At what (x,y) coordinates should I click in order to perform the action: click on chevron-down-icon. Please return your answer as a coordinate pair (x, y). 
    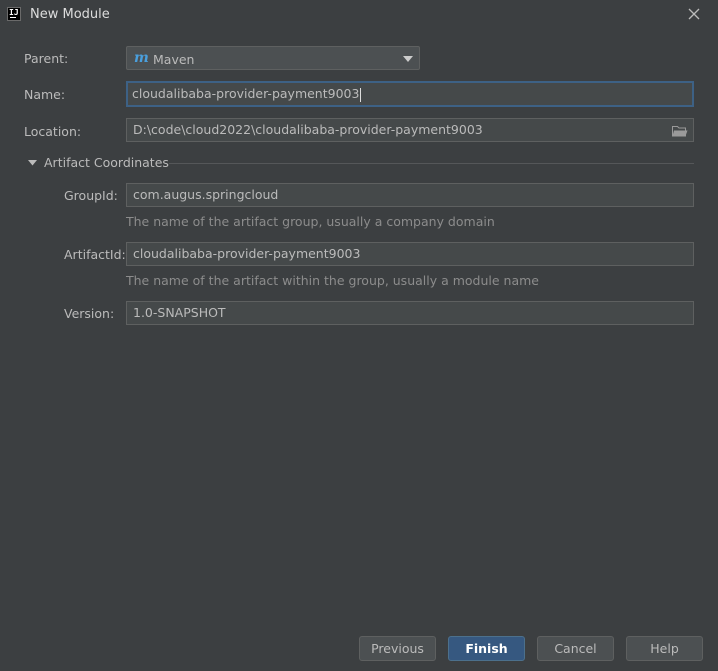
    Looking at the image, I should click on (408, 59).